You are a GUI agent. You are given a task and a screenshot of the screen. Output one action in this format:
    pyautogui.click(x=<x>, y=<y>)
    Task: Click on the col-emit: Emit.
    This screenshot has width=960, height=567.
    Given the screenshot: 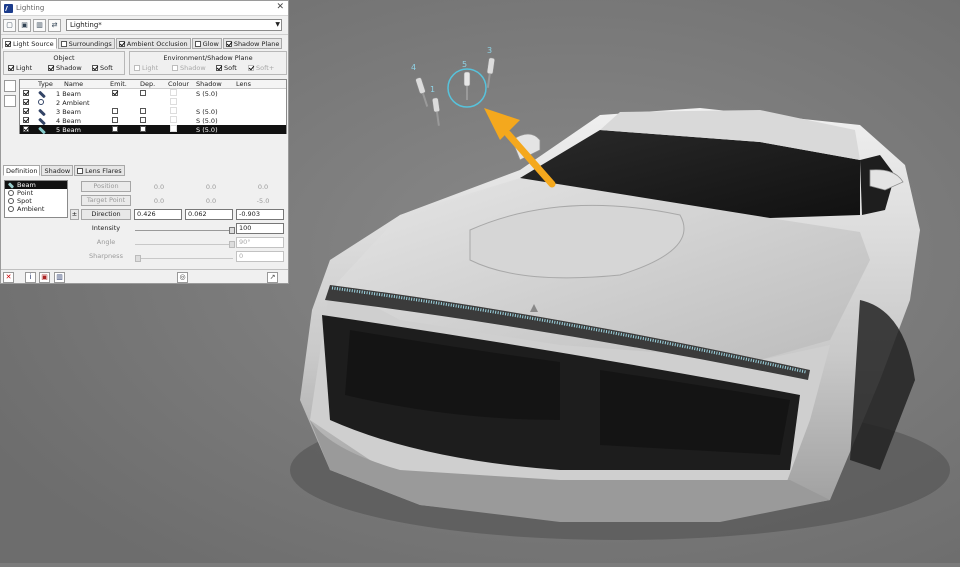 What is the action you would take?
    pyautogui.click(x=118, y=84)
    